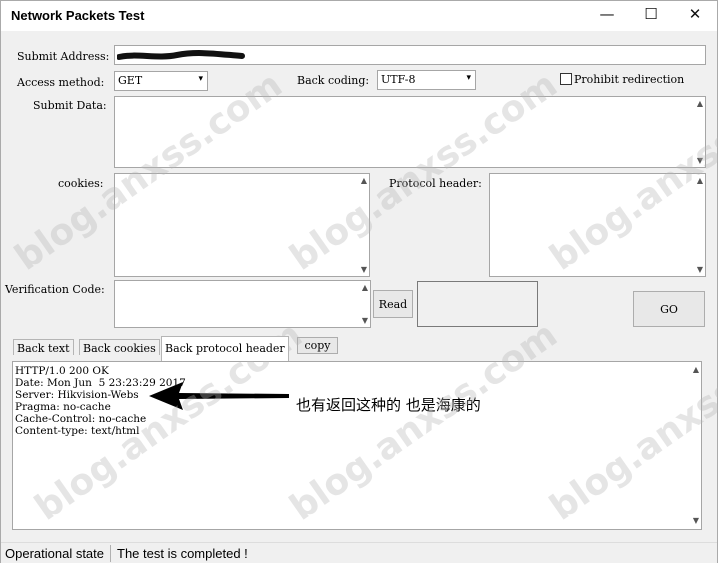  I want to click on cookies-label: cookies:, so click(81, 183).